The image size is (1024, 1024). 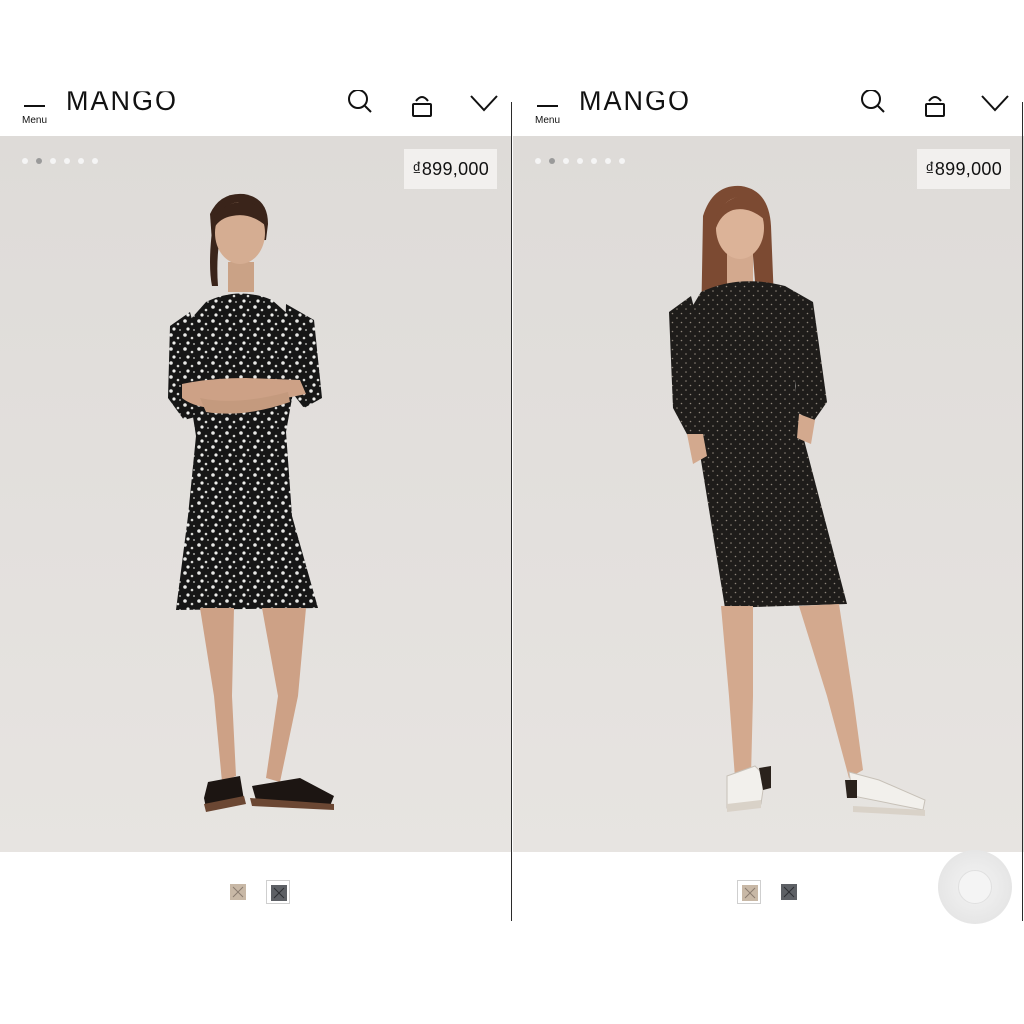 I want to click on floating-action-button, so click(x=975, y=887).